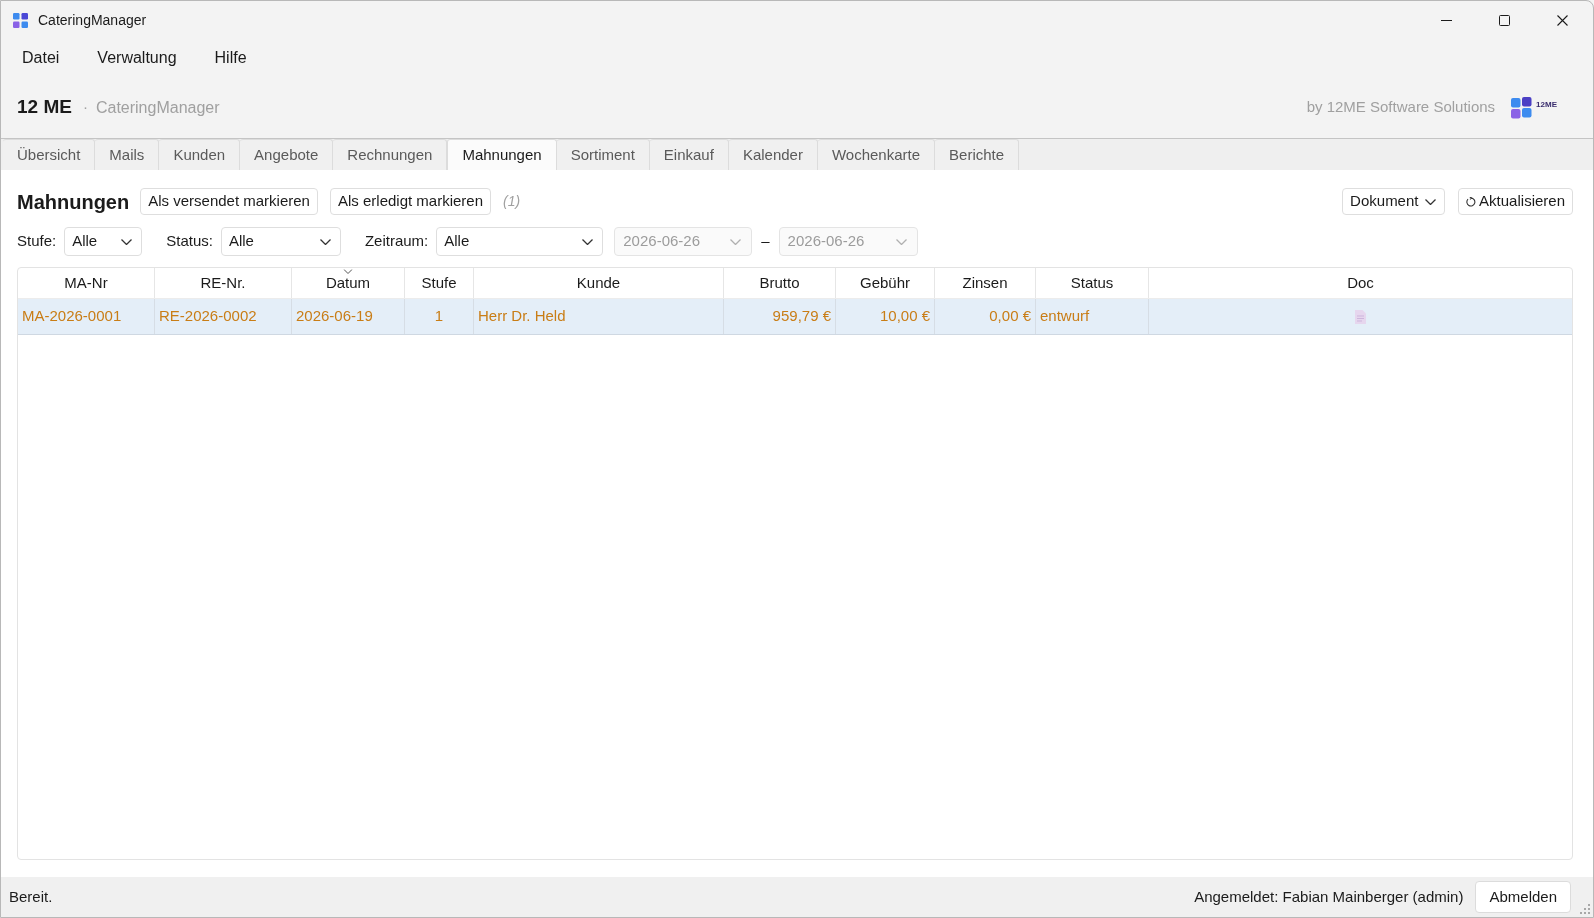 This screenshot has width=1594, height=918. What do you see at coordinates (1523, 897) in the screenshot?
I see `logout-button: Abmelden` at bounding box center [1523, 897].